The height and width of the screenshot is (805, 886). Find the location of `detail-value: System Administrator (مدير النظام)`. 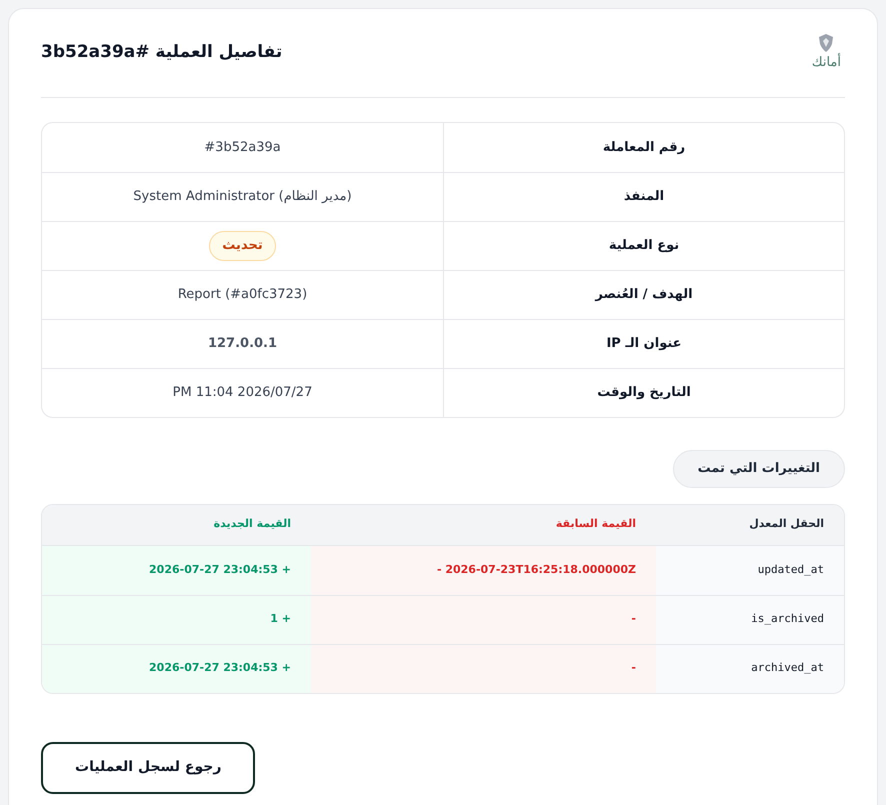

detail-value: System Administrator (مدير النظام) is located at coordinates (242, 197).